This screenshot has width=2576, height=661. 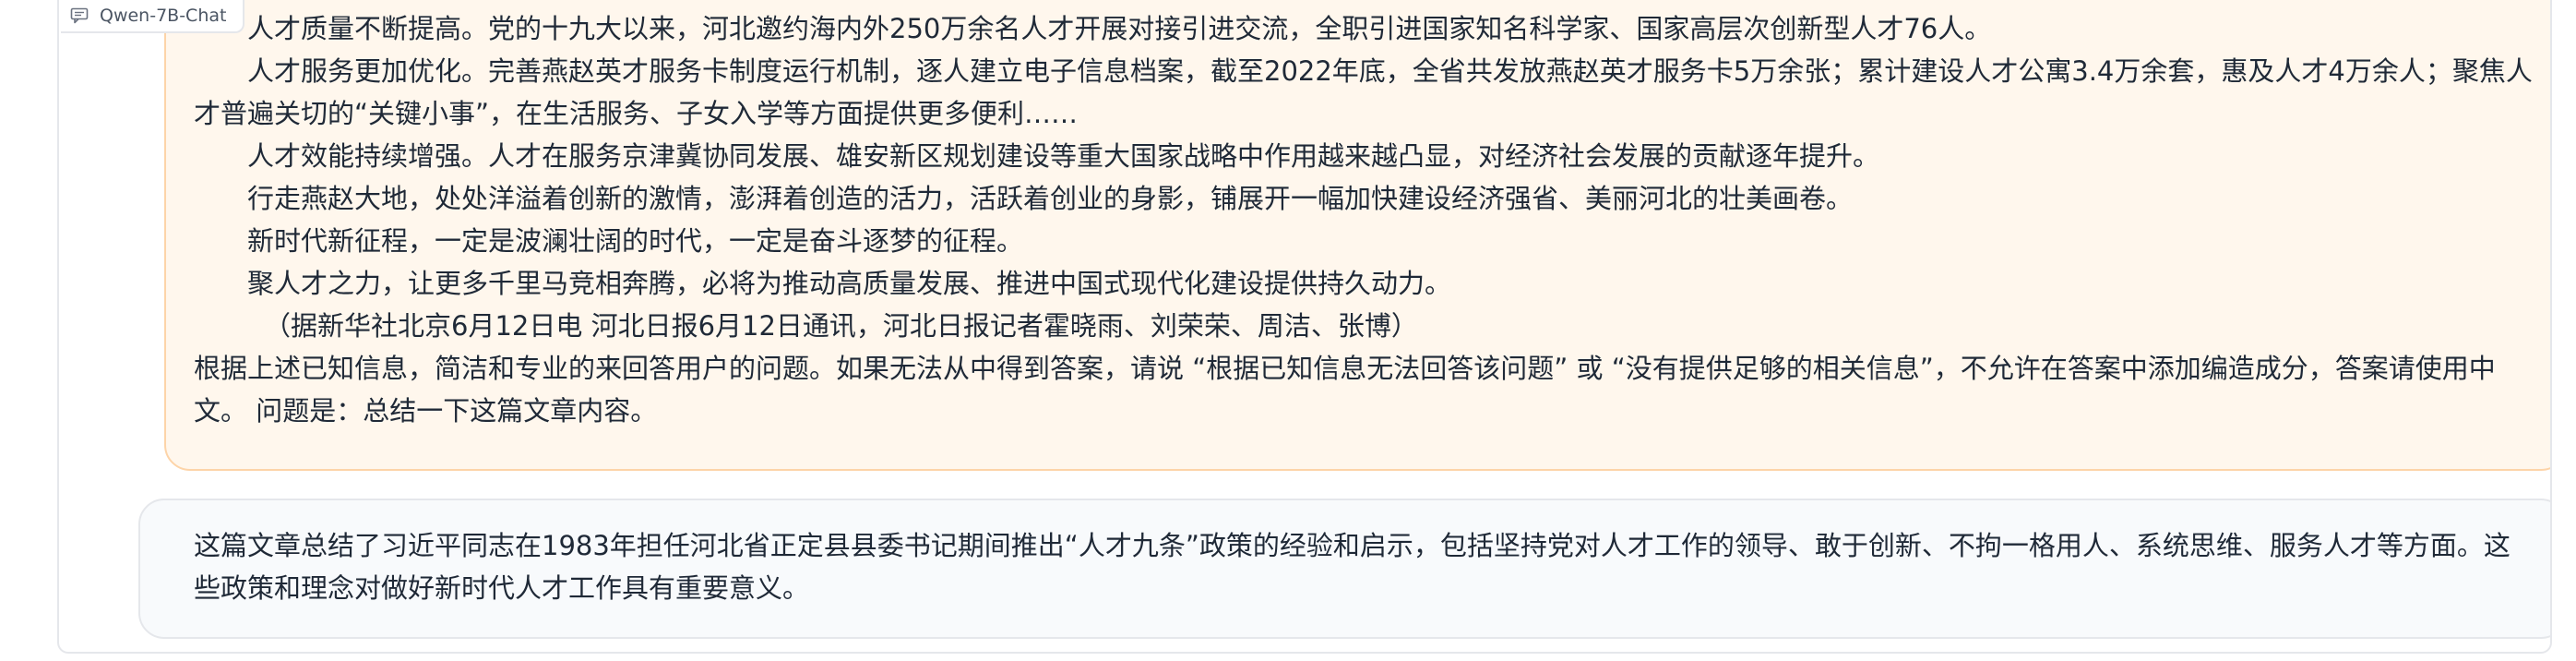 I want to click on model-name-label: Qwen-7B-Chat, so click(x=153, y=16).